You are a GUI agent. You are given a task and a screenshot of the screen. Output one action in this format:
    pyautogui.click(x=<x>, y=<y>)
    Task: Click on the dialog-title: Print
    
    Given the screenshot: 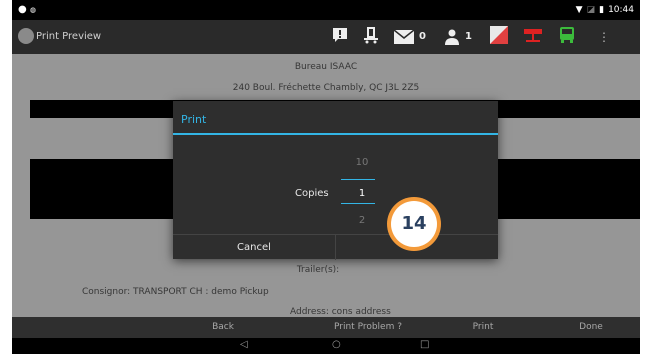 What is the action you would take?
    pyautogui.click(x=194, y=119)
    